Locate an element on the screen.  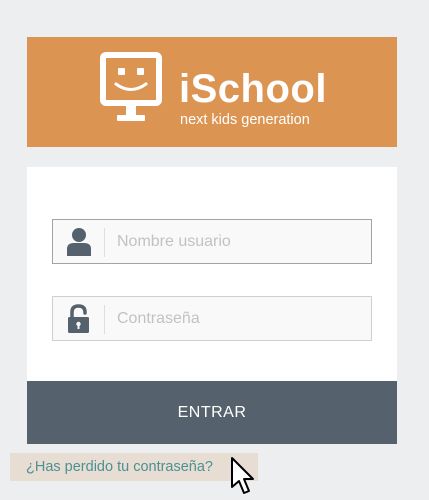
password-field is located at coordinates (212, 318).